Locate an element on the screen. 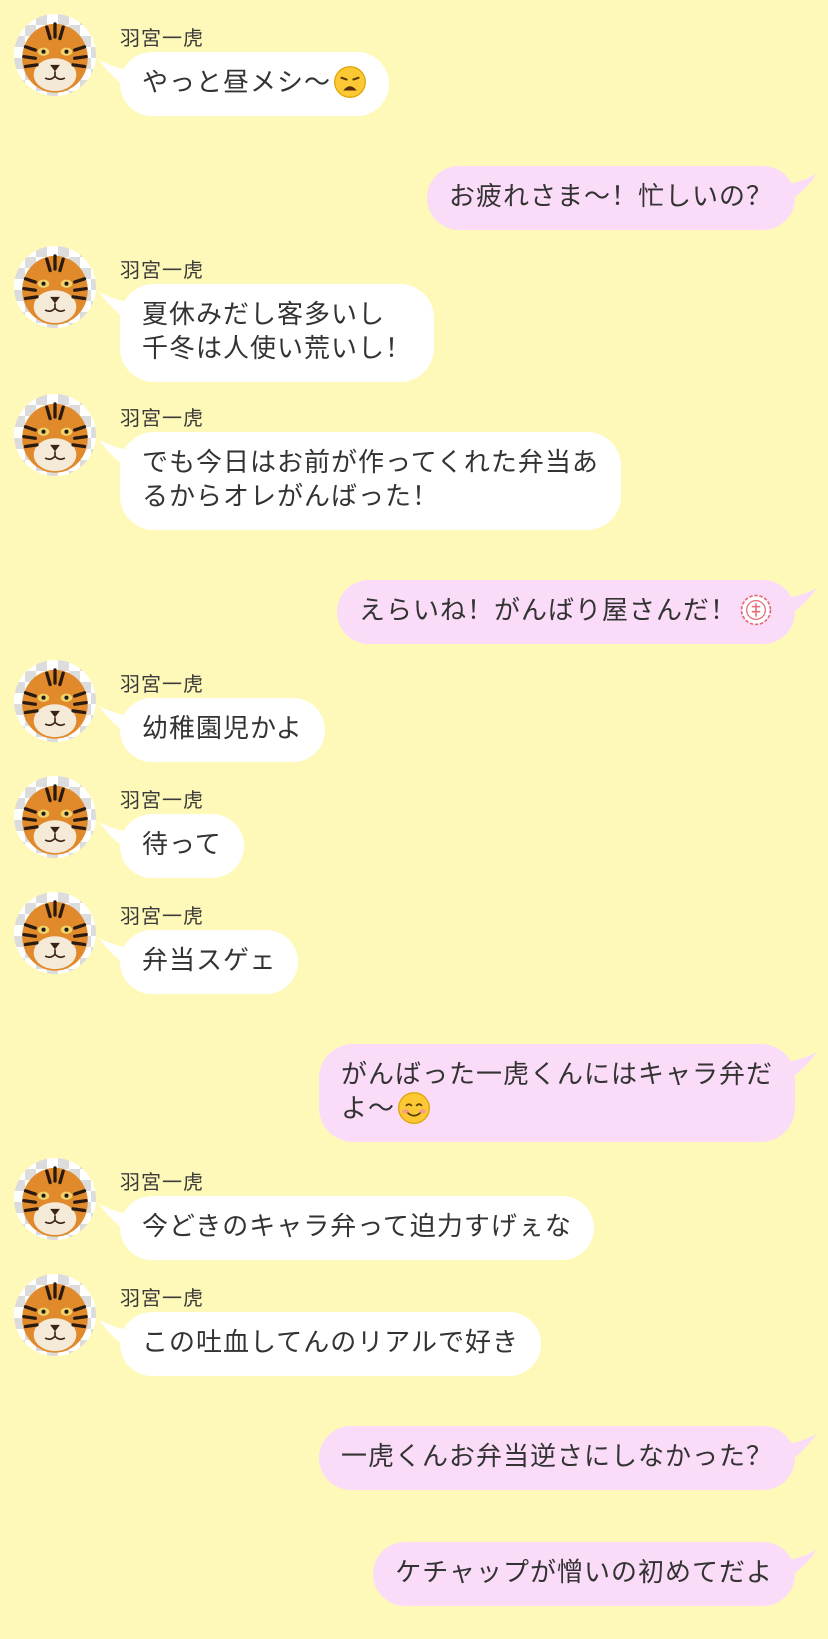  outgoing-message-bubble: えらいね！がんばり屋さんだ！ is located at coordinates (565, 612).